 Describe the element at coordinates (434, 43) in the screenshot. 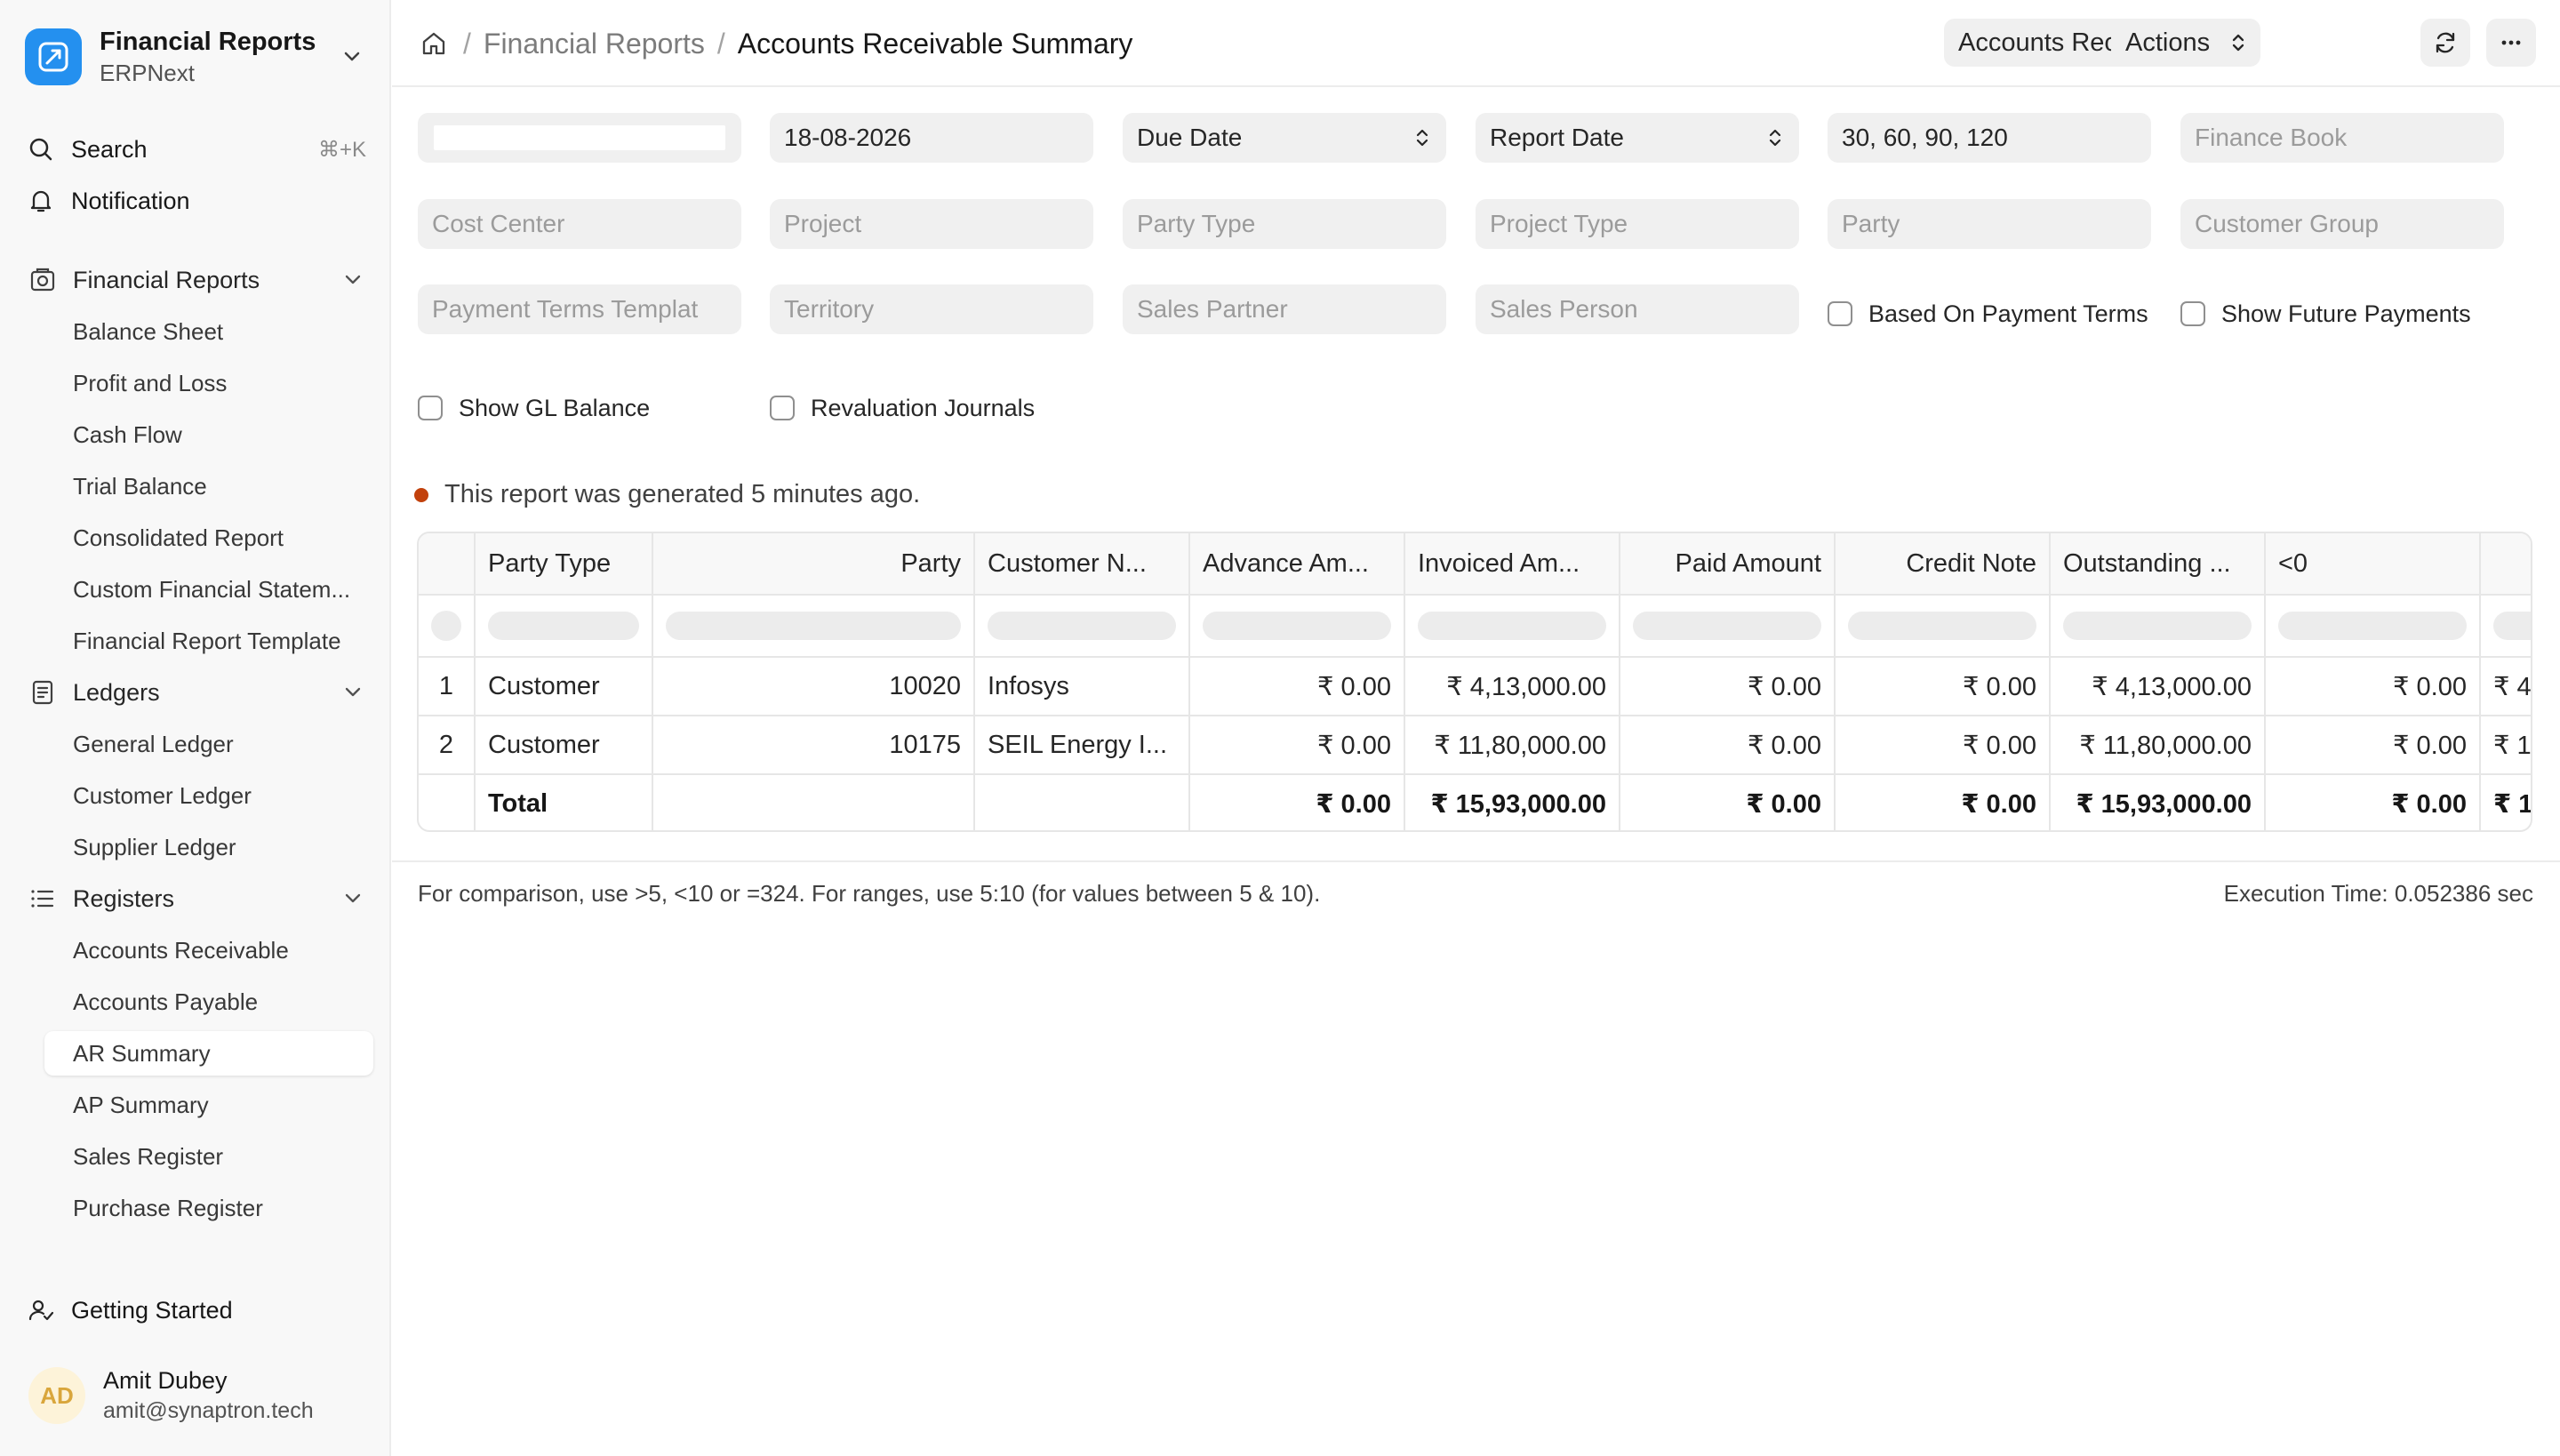

I see `home-icon` at that location.